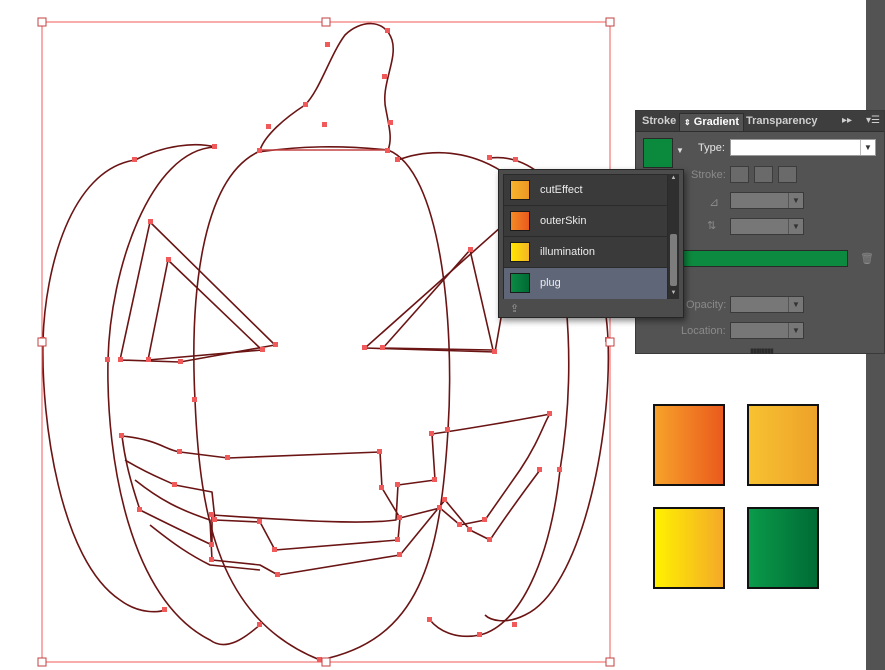  What do you see at coordinates (762, 351) in the screenshot?
I see `resize-grip-icon: ▮▮▮▮▮▮▮▮` at bounding box center [762, 351].